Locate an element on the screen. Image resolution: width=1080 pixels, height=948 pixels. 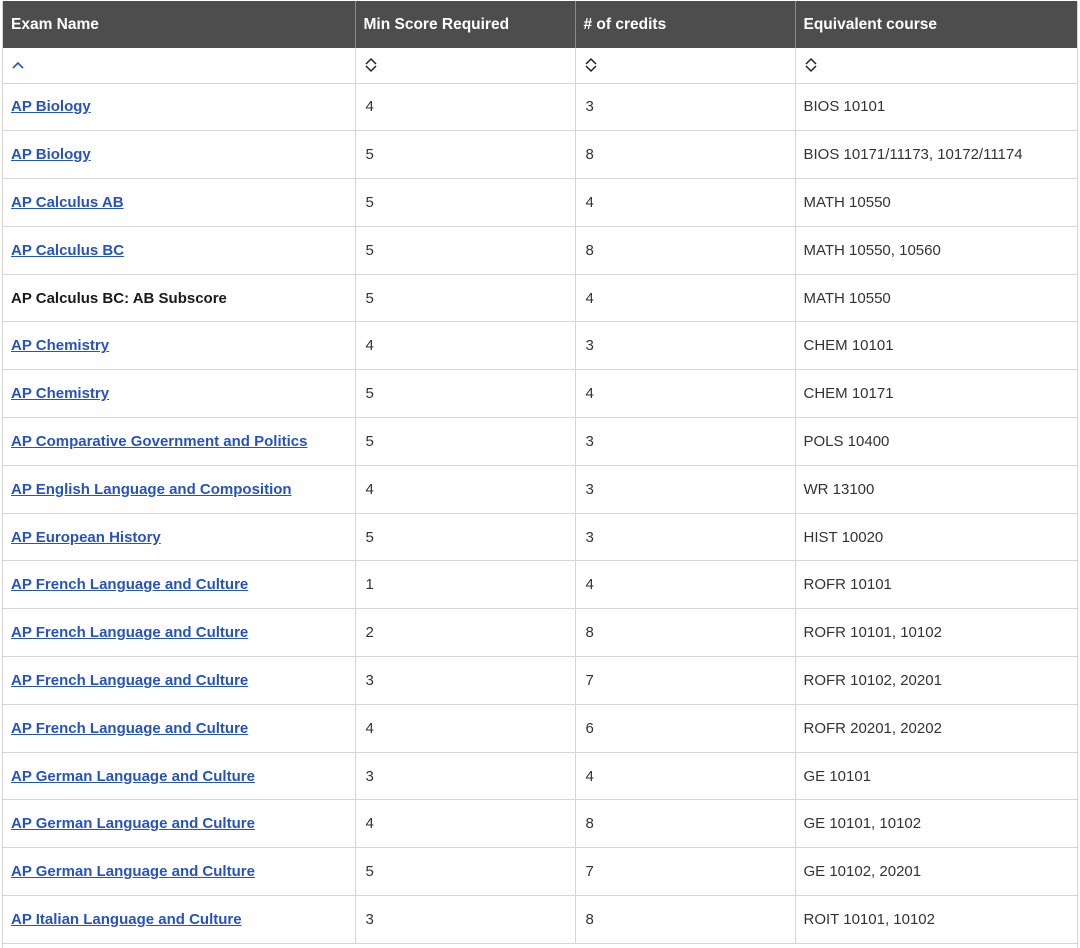
sort-controls-row is located at coordinates (540, 66).